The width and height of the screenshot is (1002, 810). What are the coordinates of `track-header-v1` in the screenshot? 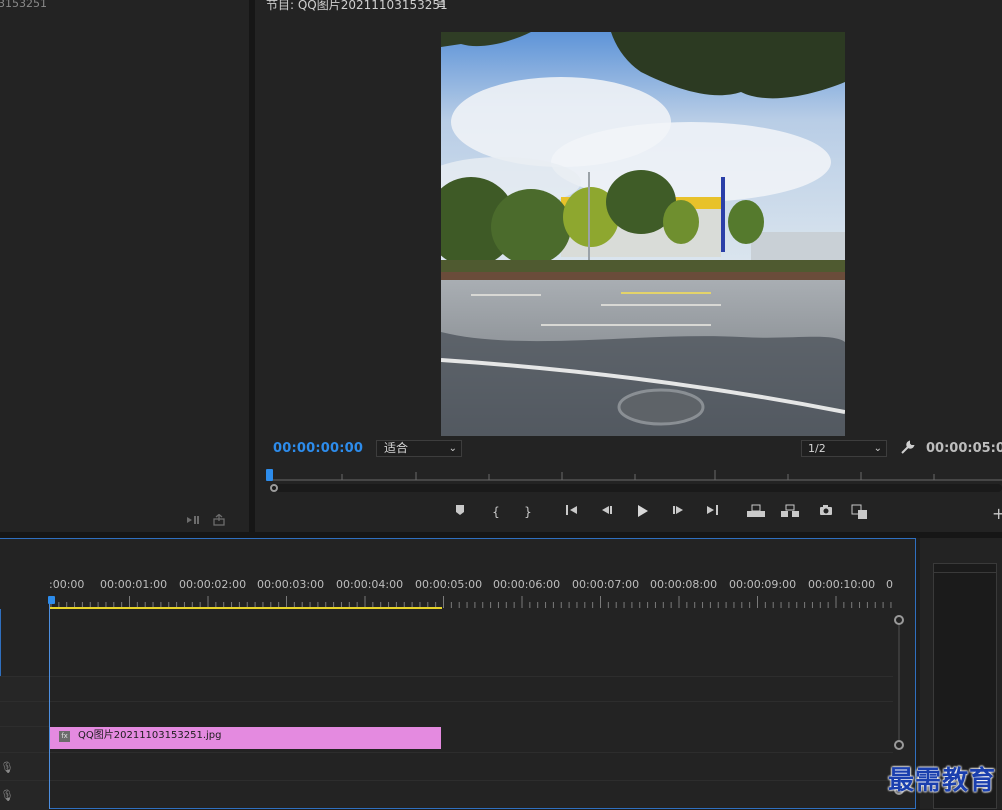 It's located at (24, 739).